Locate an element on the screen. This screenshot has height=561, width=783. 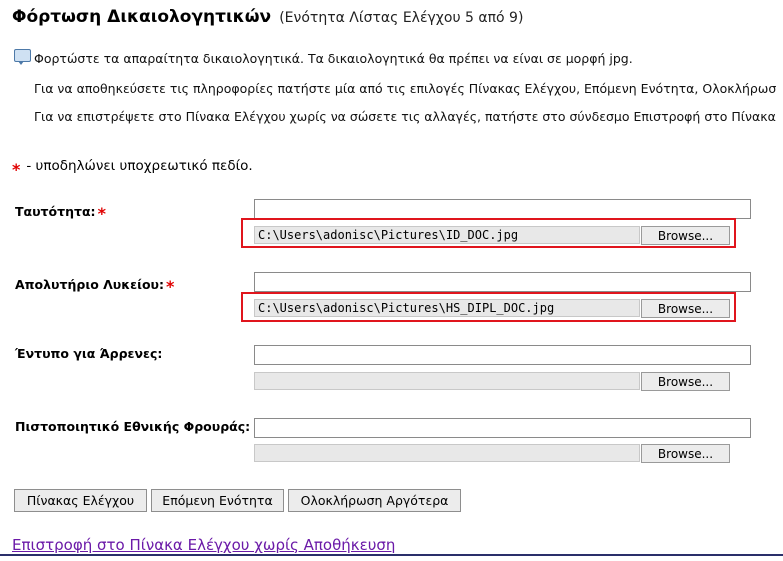
field-label-hs-diploma: Απολυτήριο Λυκείου: * is located at coordinates (95, 285).